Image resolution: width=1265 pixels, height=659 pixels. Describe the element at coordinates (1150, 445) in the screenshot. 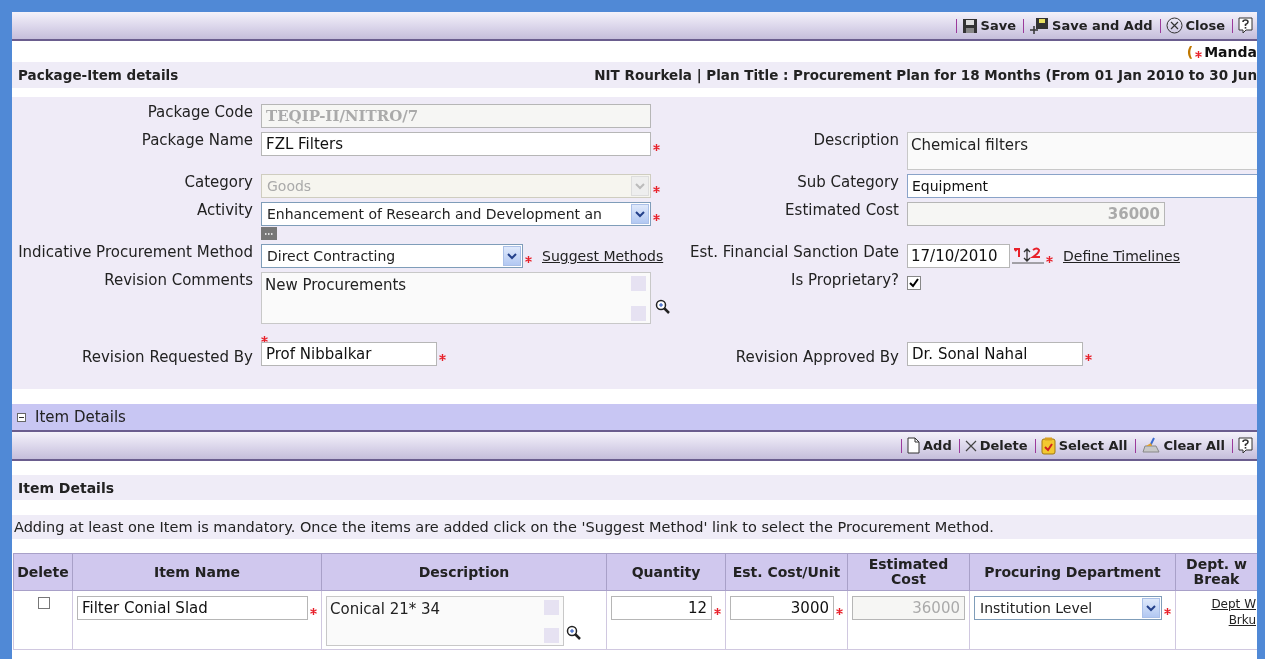

I see `broom-icon` at that location.